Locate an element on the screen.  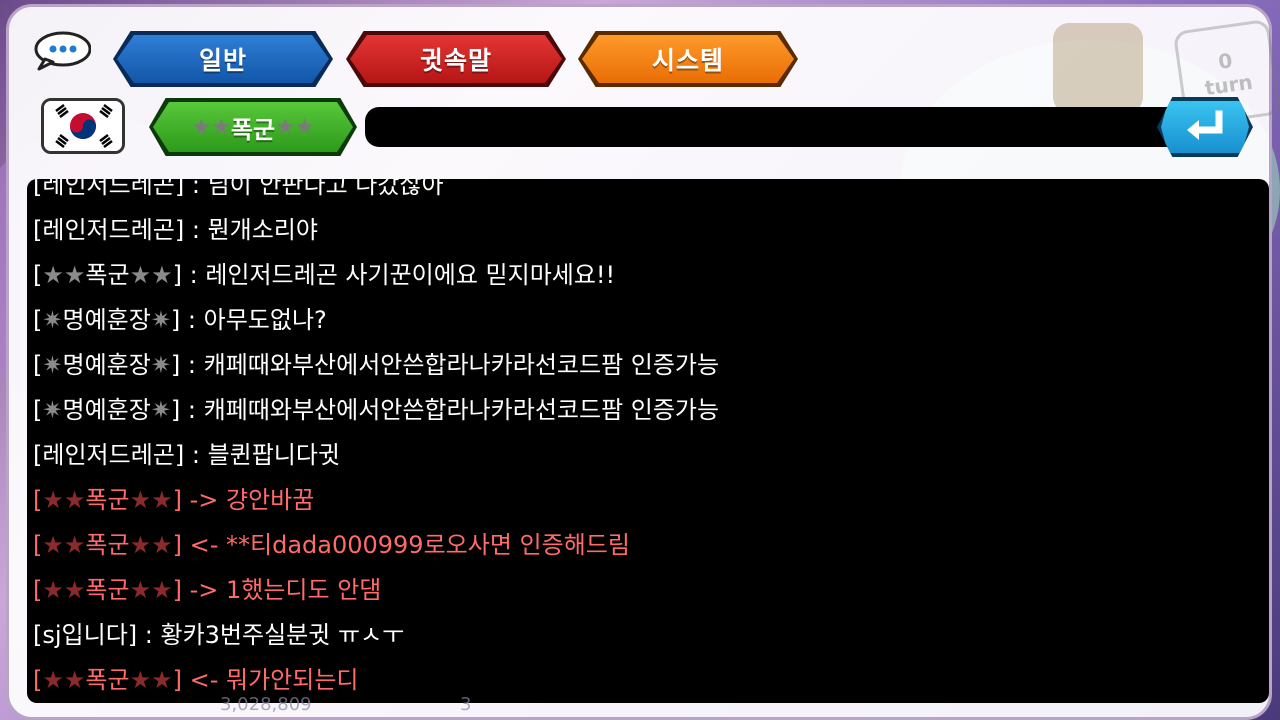
chat-message: [sj입니다] : 황카3번주실분귓 ㅠㅅㅜ is located at coordinates (651, 635).